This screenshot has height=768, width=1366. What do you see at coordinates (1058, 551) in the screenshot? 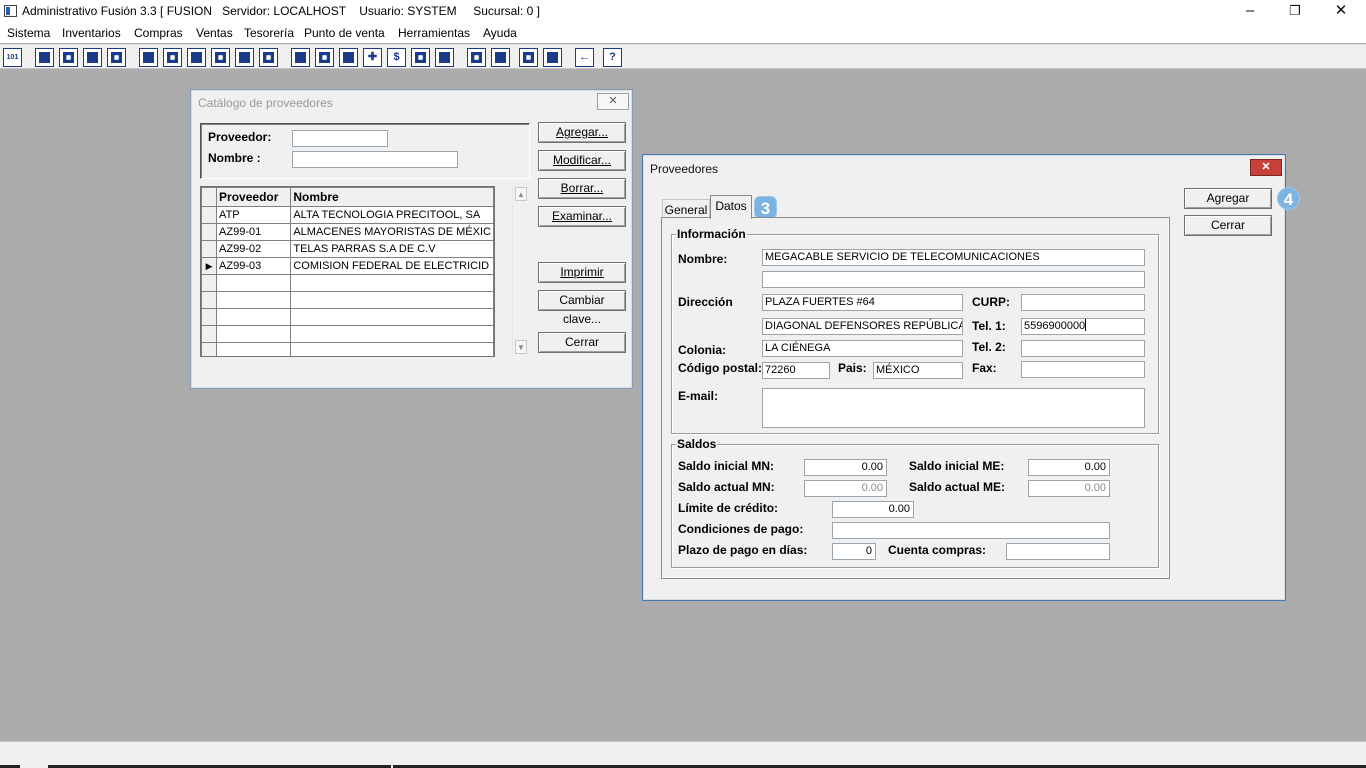
I see `cuenta-compras-field` at bounding box center [1058, 551].